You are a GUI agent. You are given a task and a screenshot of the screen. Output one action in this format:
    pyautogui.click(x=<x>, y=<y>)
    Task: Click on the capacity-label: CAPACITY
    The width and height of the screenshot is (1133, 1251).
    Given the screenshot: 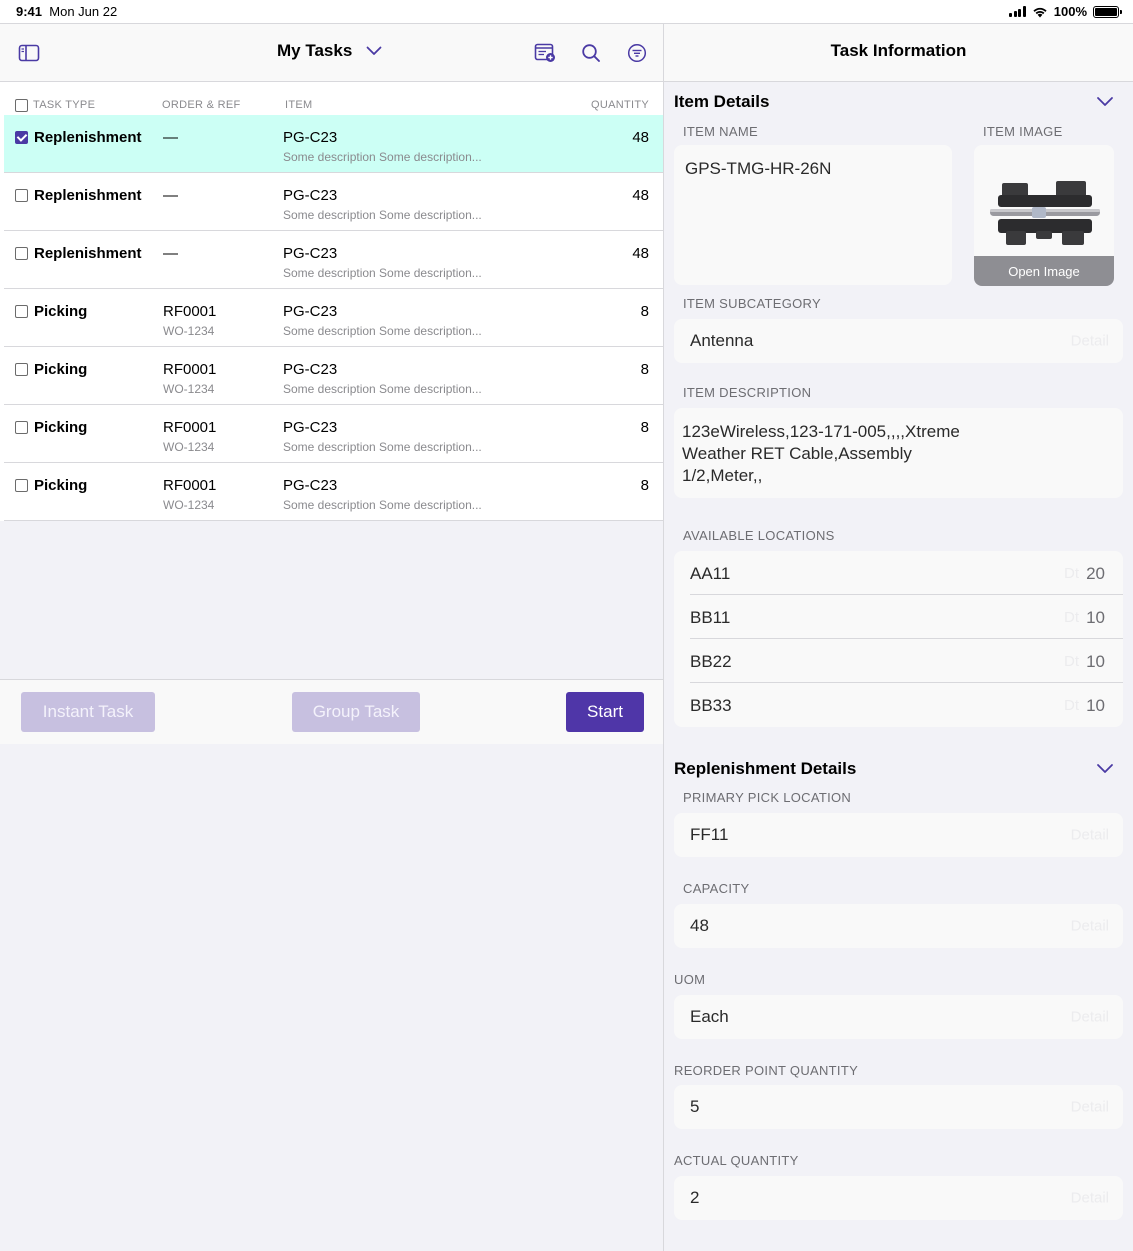 What is the action you would take?
    pyautogui.click(x=716, y=888)
    